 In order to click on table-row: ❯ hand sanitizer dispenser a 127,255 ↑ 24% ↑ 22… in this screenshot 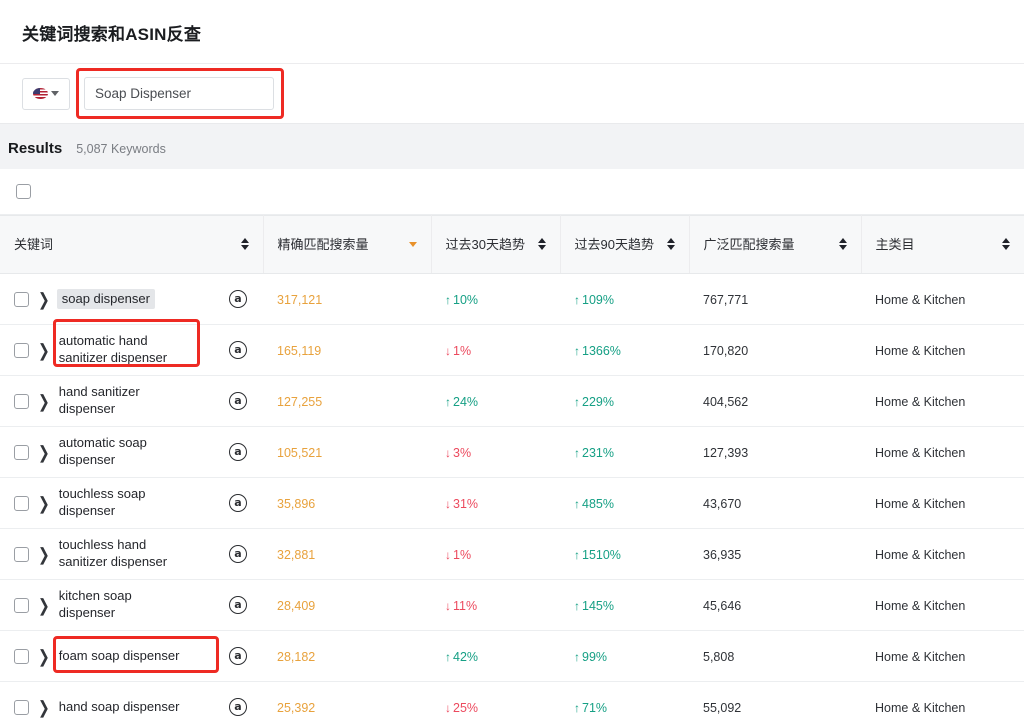, I will do `click(512, 401)`.